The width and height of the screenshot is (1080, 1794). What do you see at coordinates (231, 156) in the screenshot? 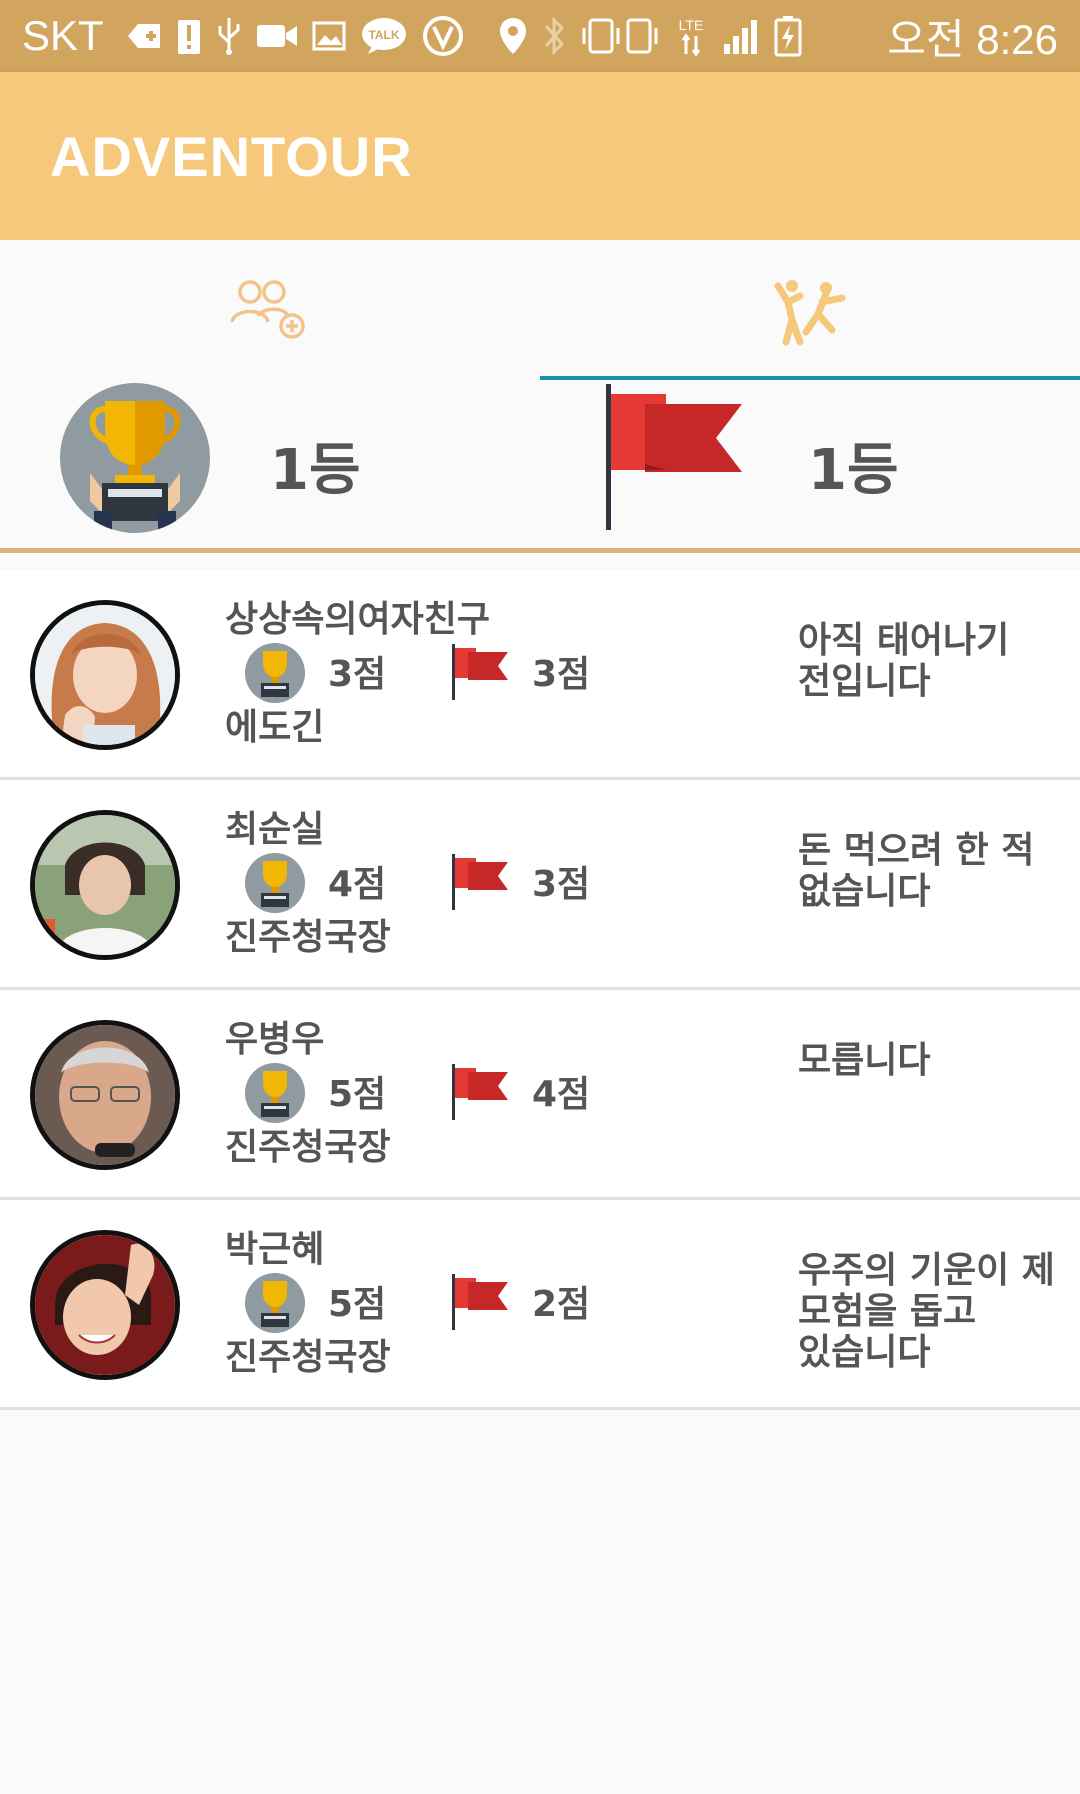
I see `app-title: ADVENTOUR` at bounding box center [231, 156].